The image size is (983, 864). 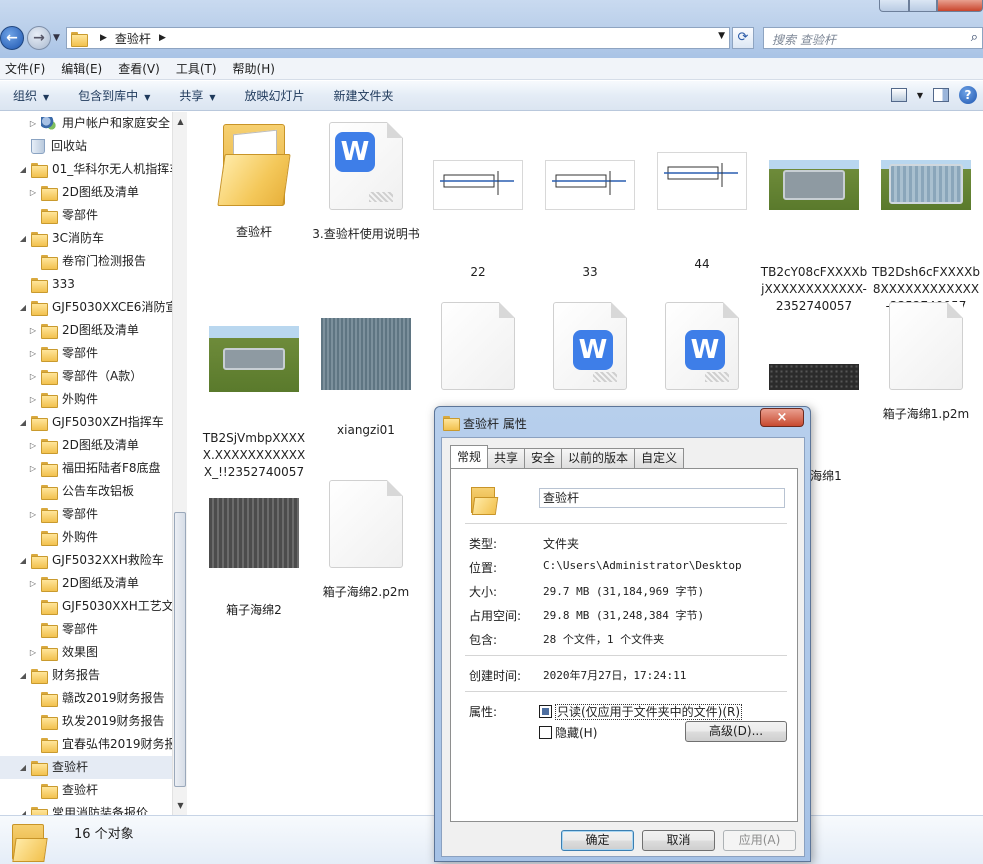 I want to click on tree-item: 公告车改铝板, so click(x=81, y=491).